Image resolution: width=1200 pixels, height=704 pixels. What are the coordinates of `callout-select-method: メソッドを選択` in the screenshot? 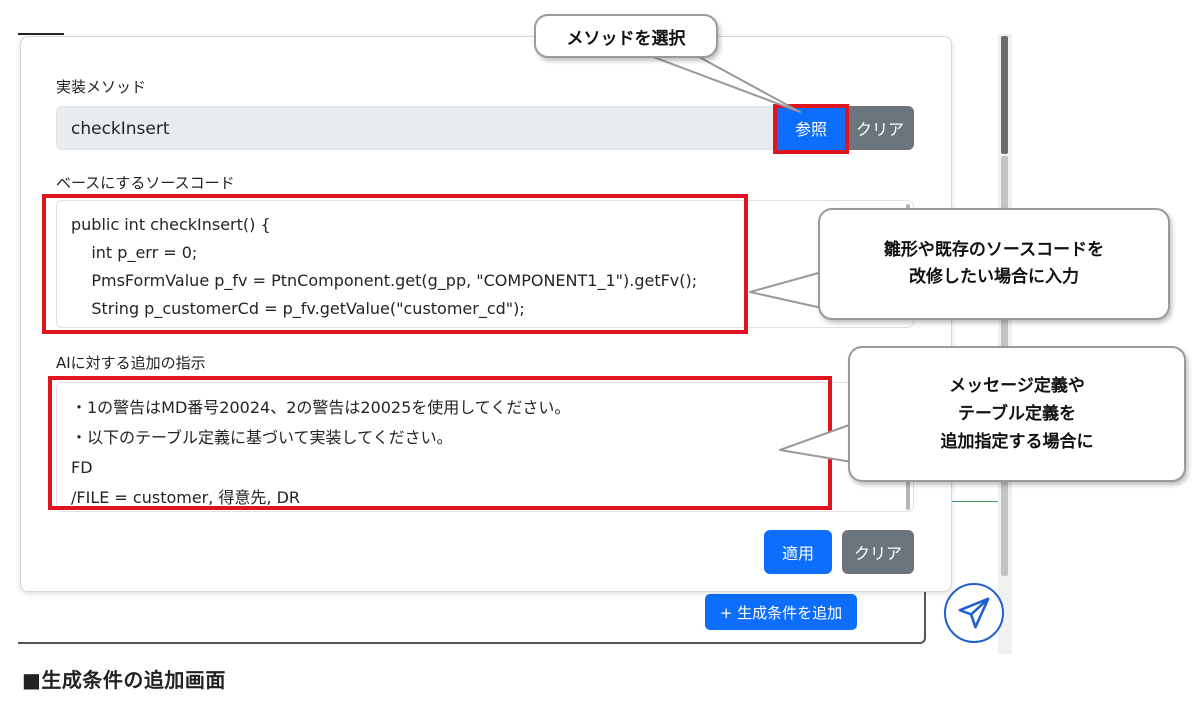 It's located at (626, 36).